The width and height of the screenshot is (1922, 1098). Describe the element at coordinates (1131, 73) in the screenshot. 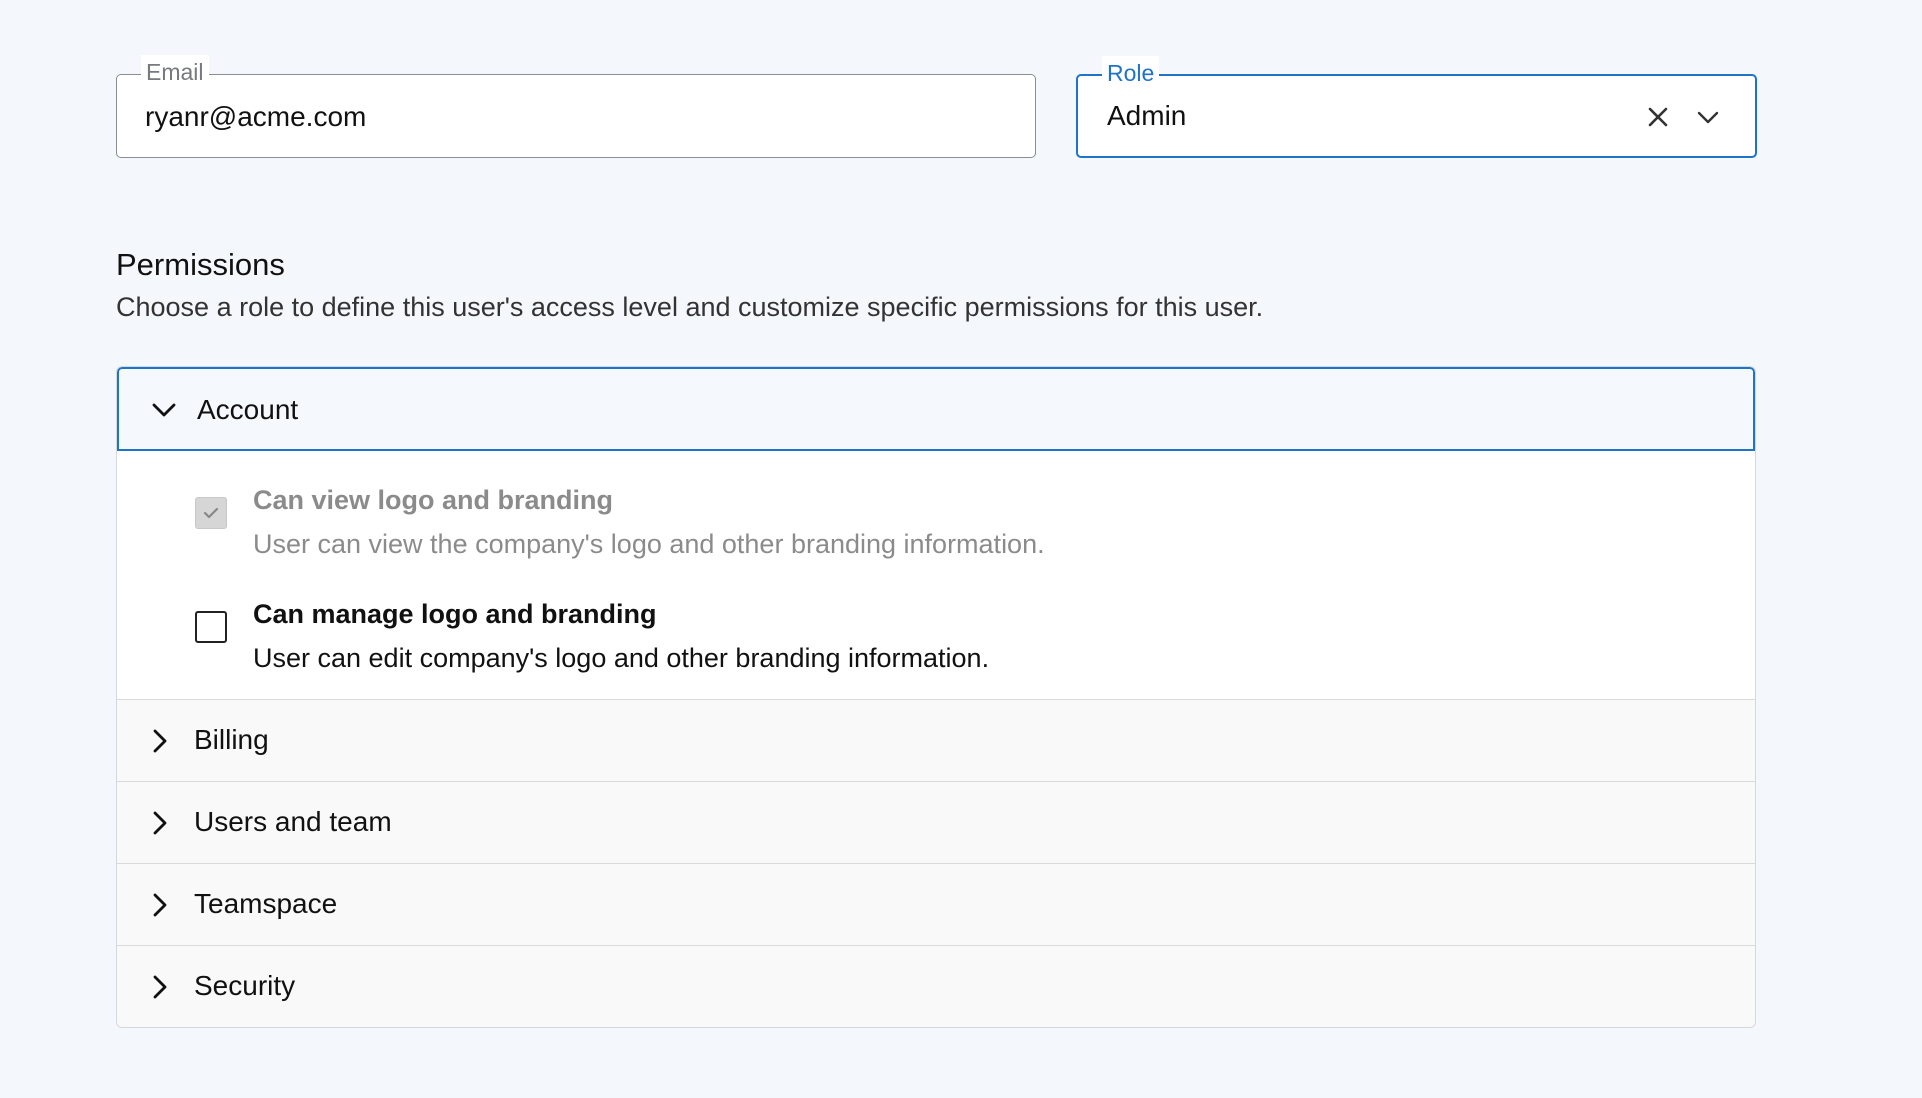

I see `role-select-label: Role` at that location.